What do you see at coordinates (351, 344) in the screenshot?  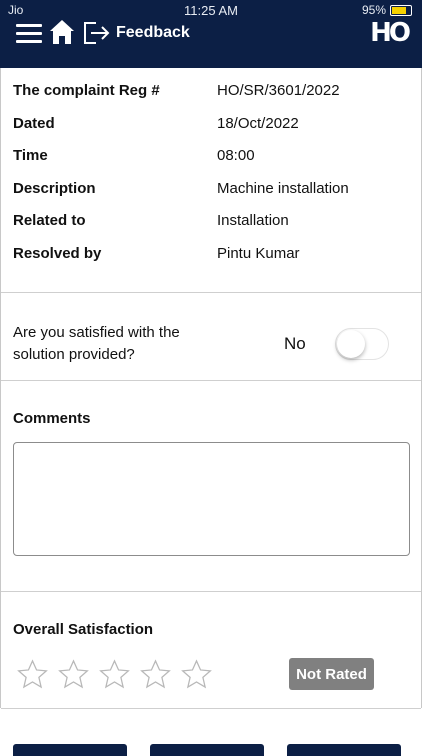 I see `toggle-knob` at bounding box center [351, 344].